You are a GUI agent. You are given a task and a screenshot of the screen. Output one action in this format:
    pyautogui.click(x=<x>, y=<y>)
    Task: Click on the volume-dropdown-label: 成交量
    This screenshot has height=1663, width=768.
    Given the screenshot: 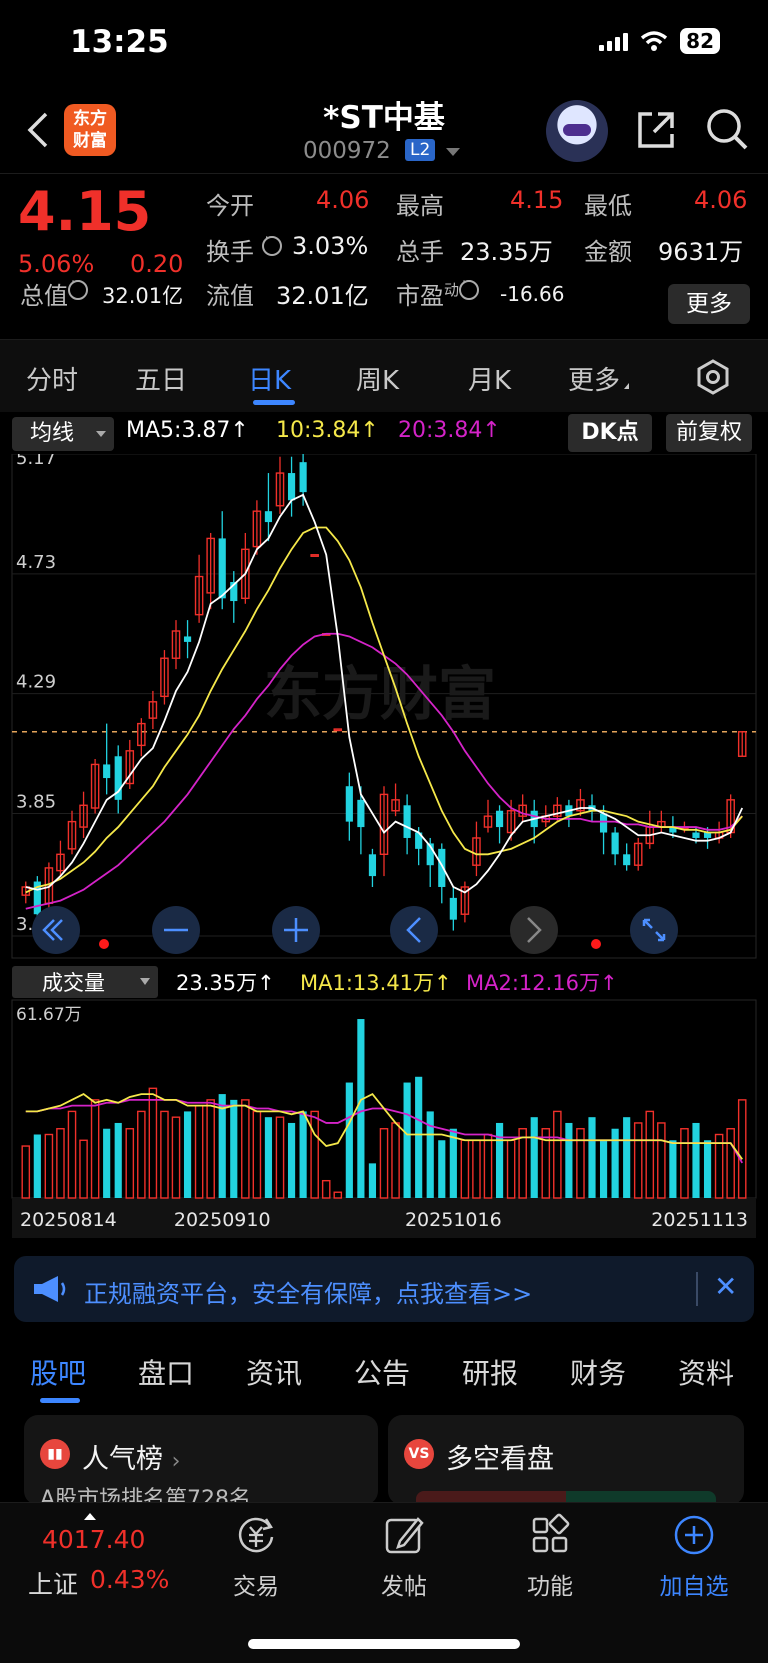 What is the action you would take?
    pyautogui.click(x=73, y=983)
    